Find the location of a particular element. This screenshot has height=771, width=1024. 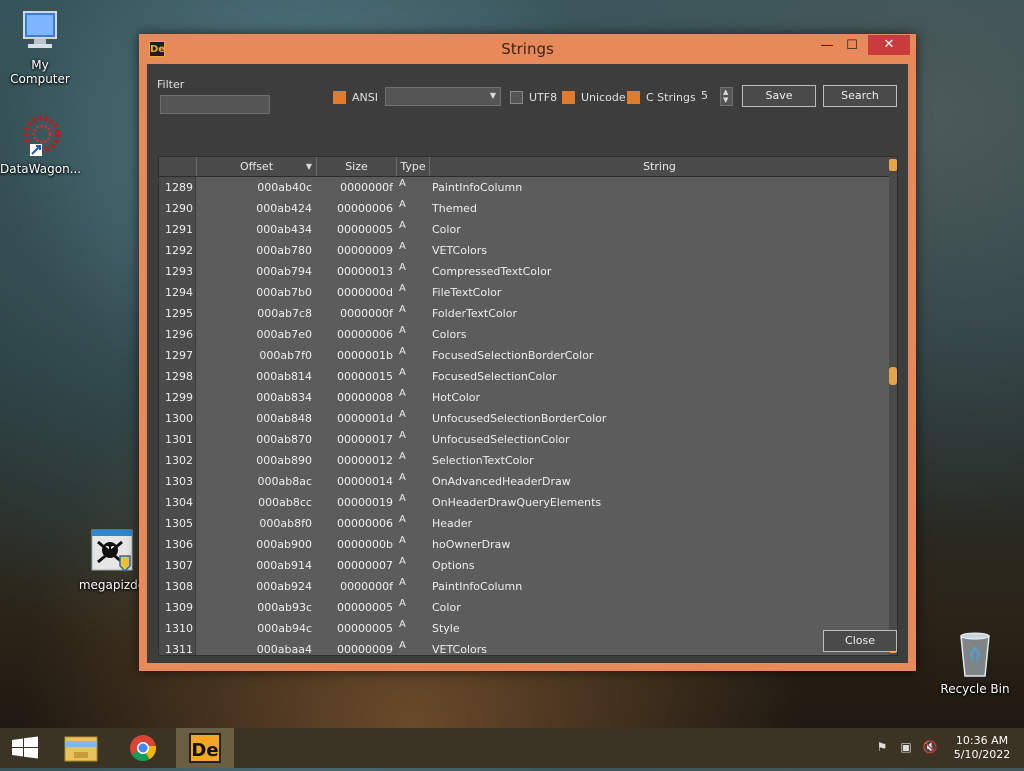

header-size: Size is located at coordinates (357, 166).